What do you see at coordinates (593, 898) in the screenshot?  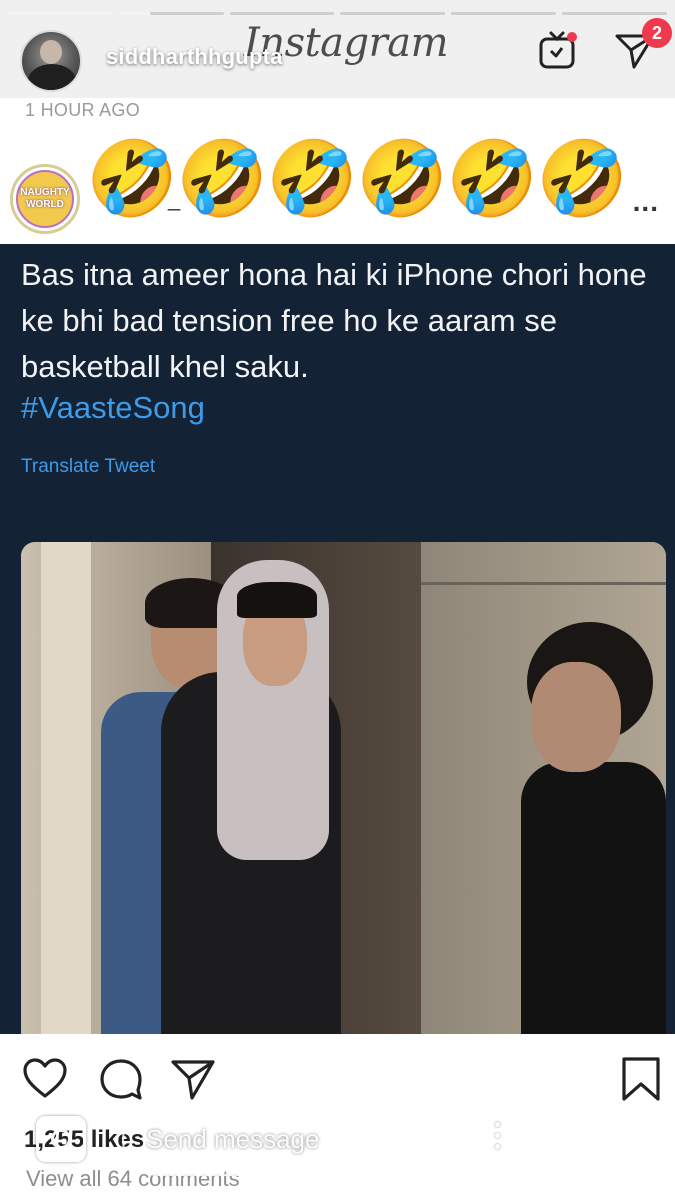 I see `photo-person-right-body` at bounding box center [593, 898].